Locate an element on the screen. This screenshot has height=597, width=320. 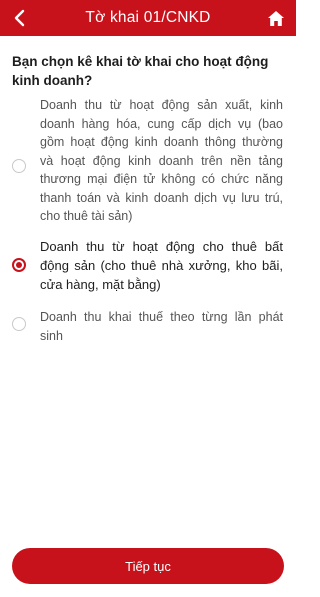
chevron-left-icon is located at coordinates (19, 18).